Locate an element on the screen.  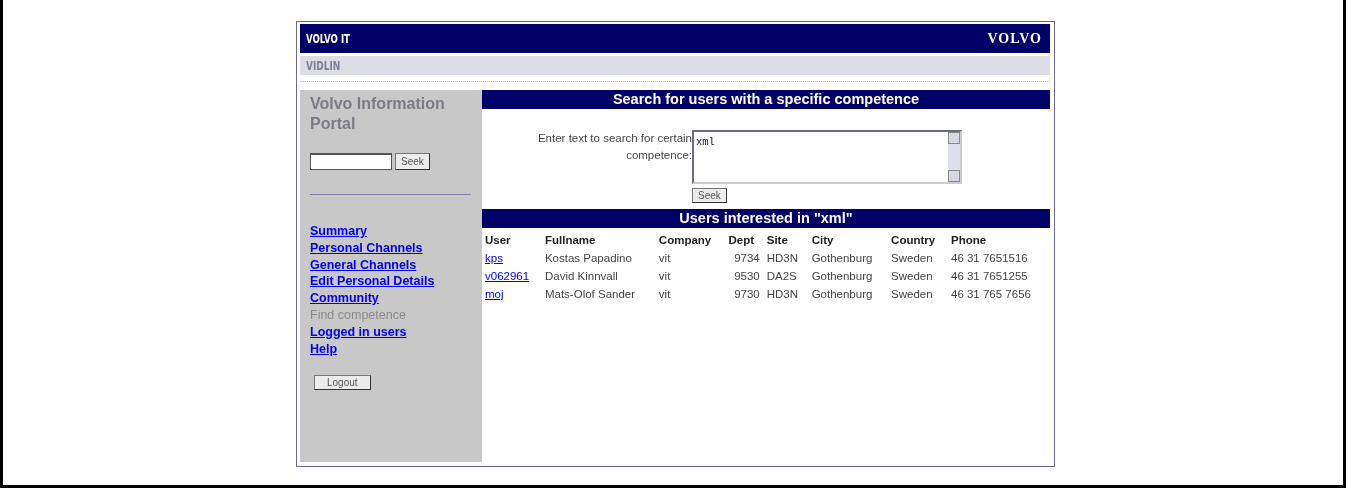
column-header: Dept is located at coordinates (741, 240).